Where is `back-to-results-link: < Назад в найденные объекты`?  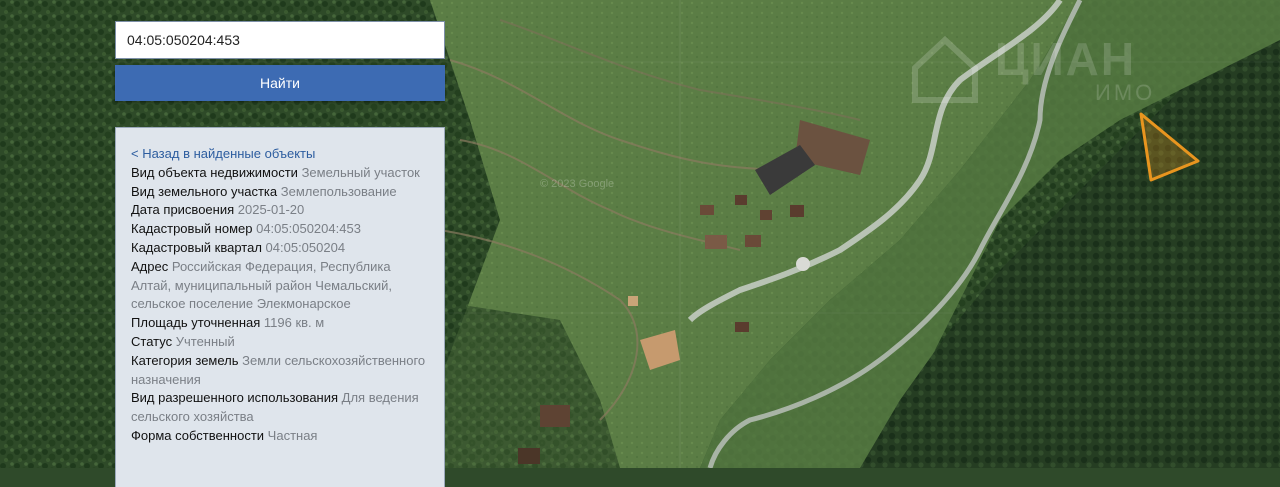 back-to-results-link: < Назад в найденные объекты is located at coordinates (280, 154).